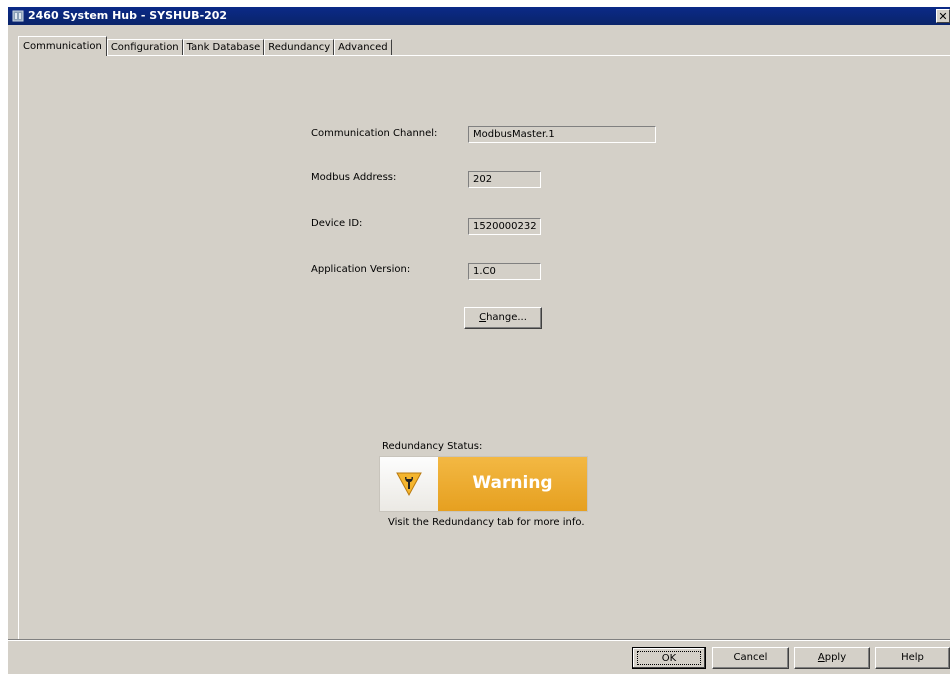 The width and height of the screenshot is (950, 674). I want to click on title-bar: 2460 System Hub - SYSHUB-202 ✕, so click(479, 16).